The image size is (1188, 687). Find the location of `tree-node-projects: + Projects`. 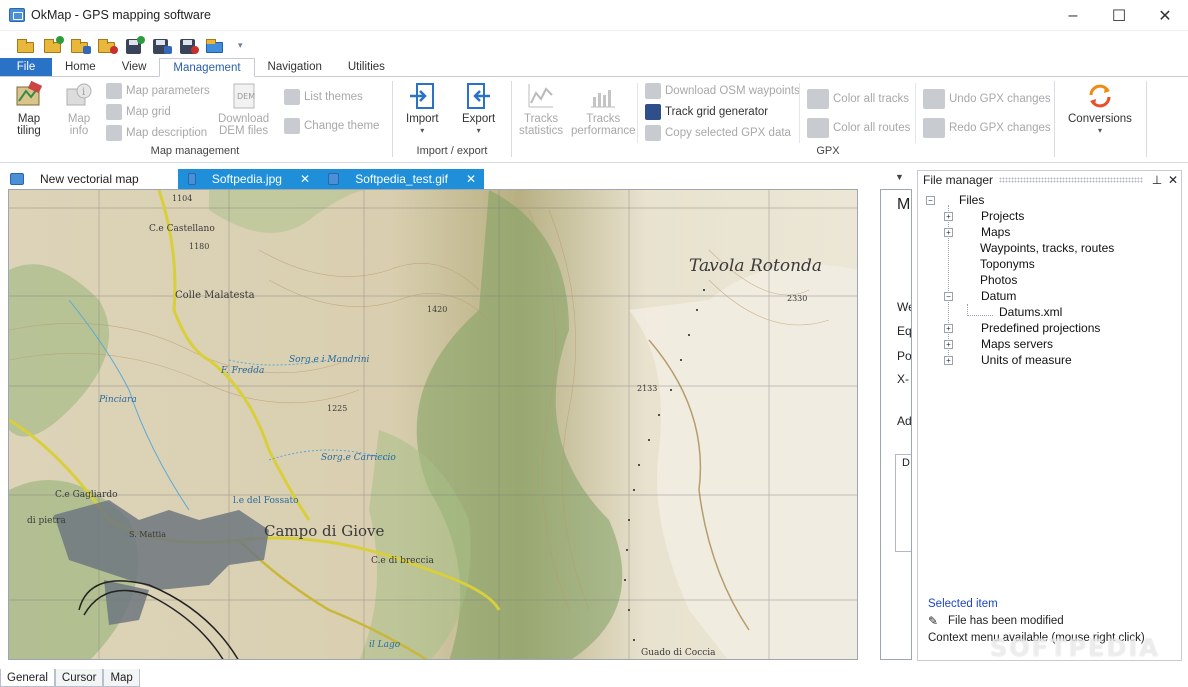

tree-node-projects: + Projects is located at coordinates (984, 216).